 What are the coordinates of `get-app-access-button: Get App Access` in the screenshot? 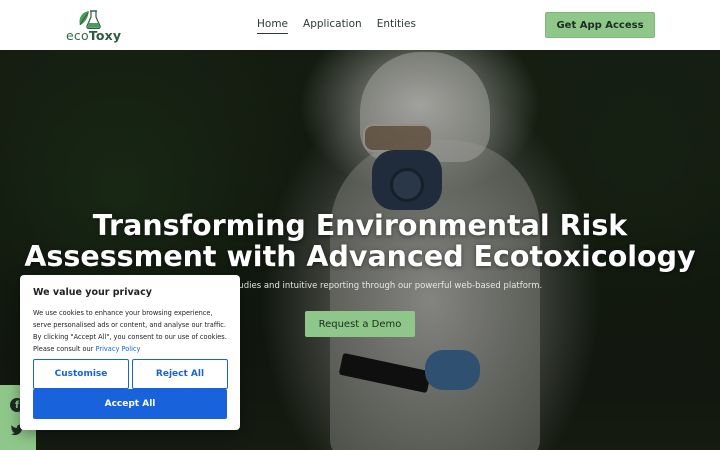 It's located at (600, 25).